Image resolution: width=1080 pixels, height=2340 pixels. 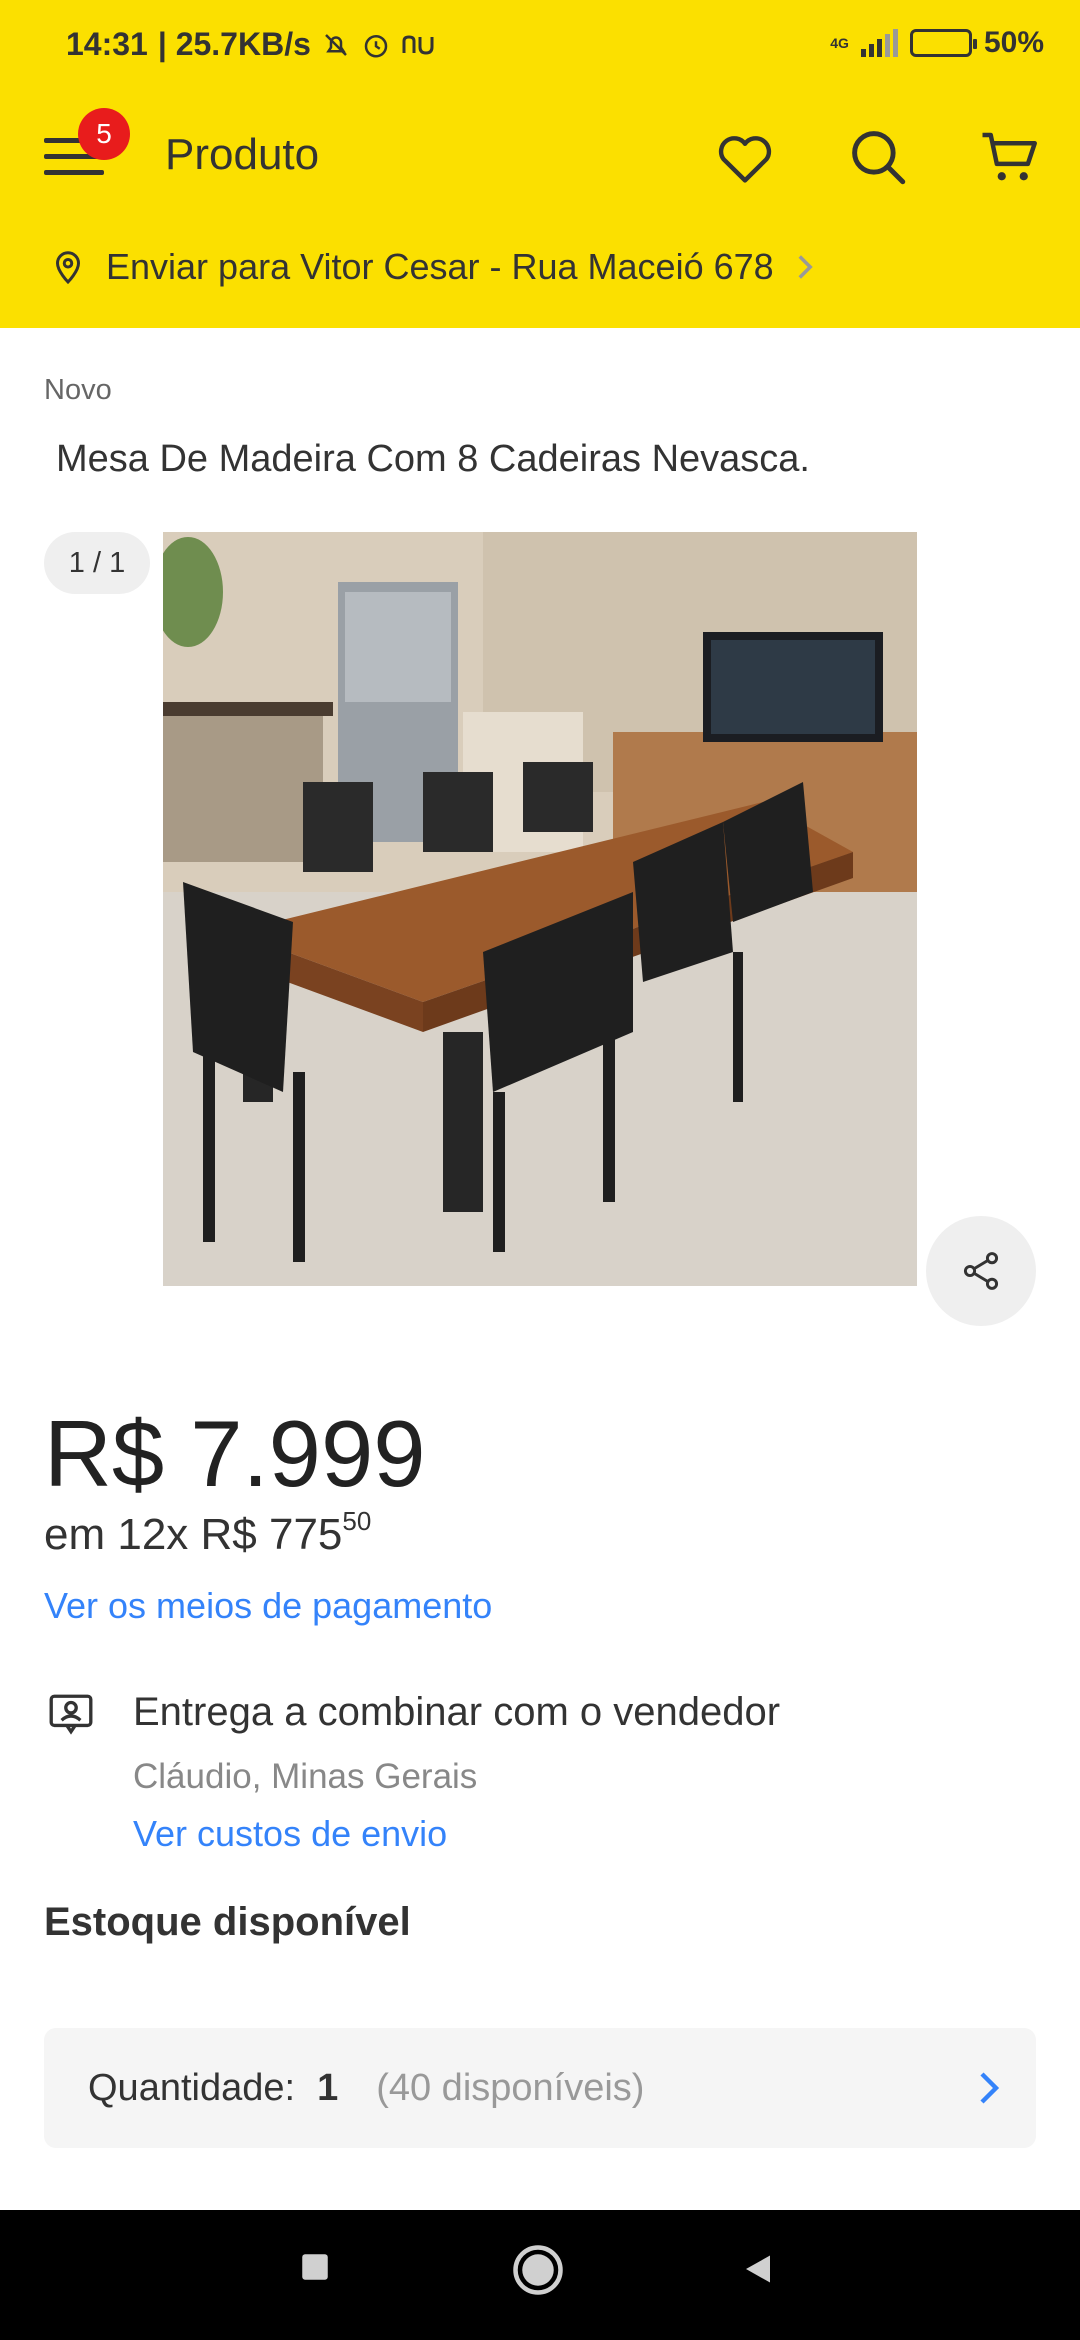 I want to click on product-title: Mesa De Madeira Com 8 Cadeiras Nevasca., so click(x=433, y=459).